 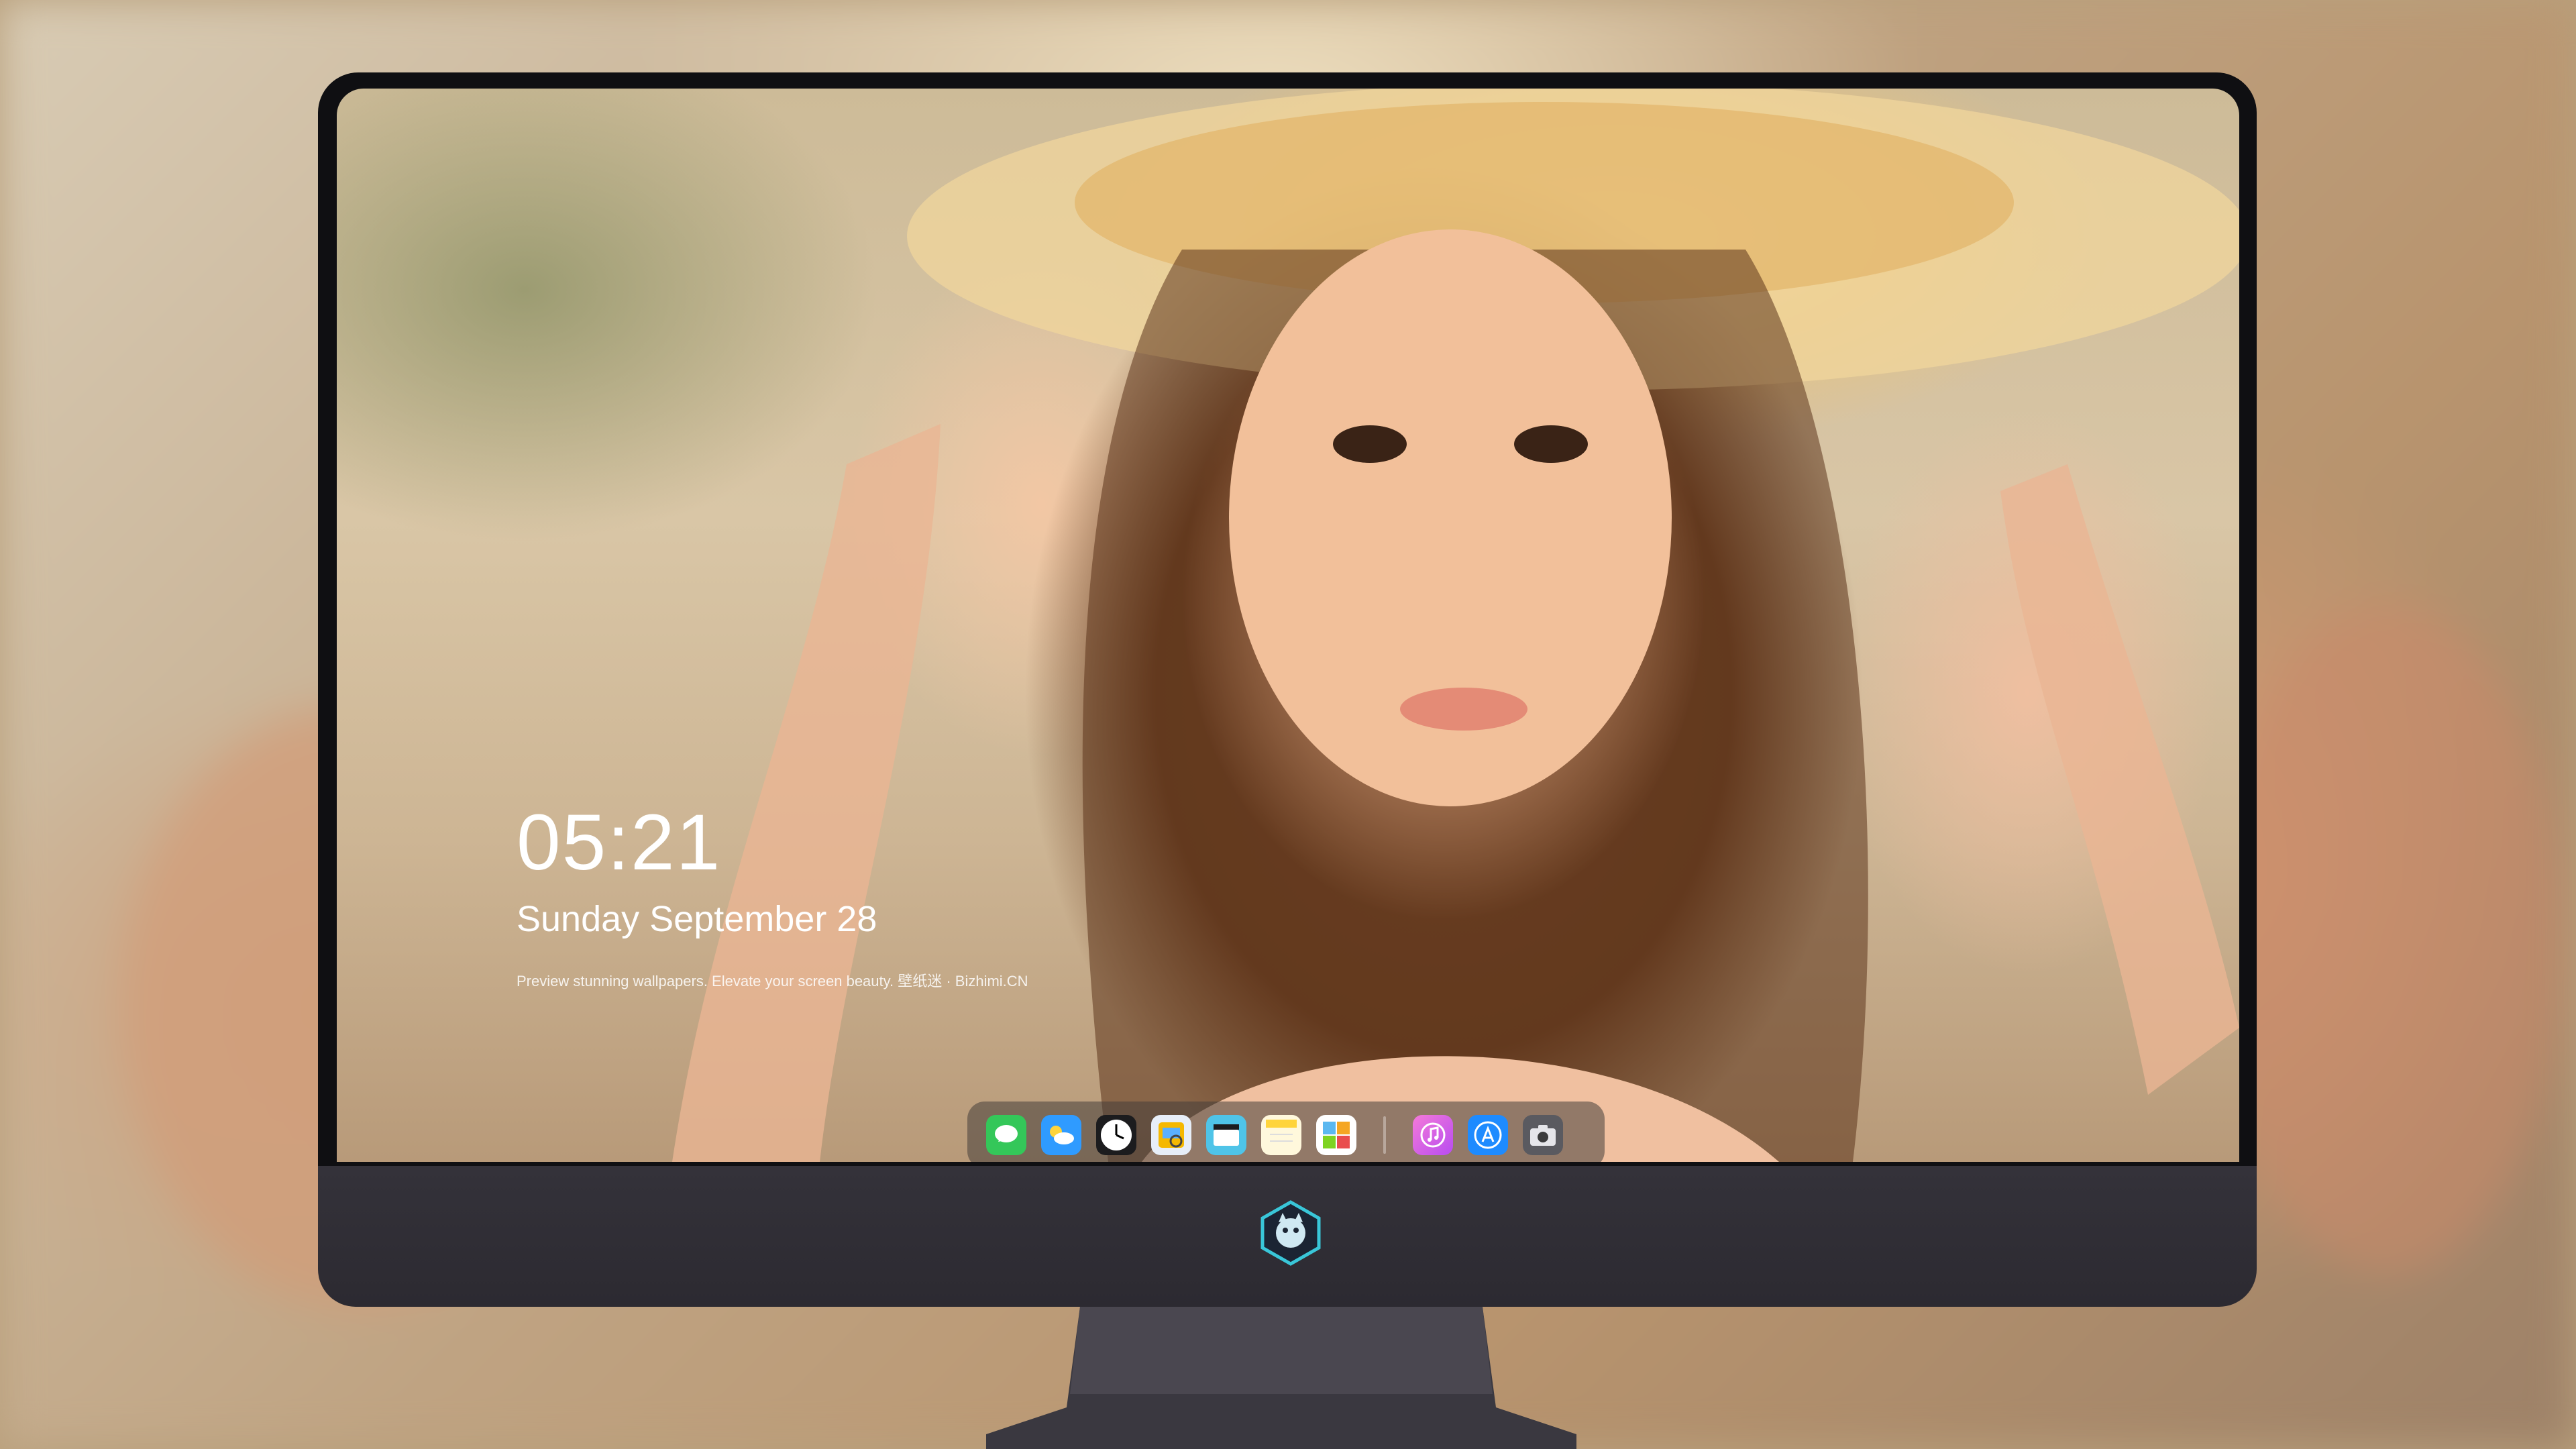 What do you see at coordinates (1384, 1135) in the screenshot?
I see `dock-separator` at bounding box center [1384, 1135].